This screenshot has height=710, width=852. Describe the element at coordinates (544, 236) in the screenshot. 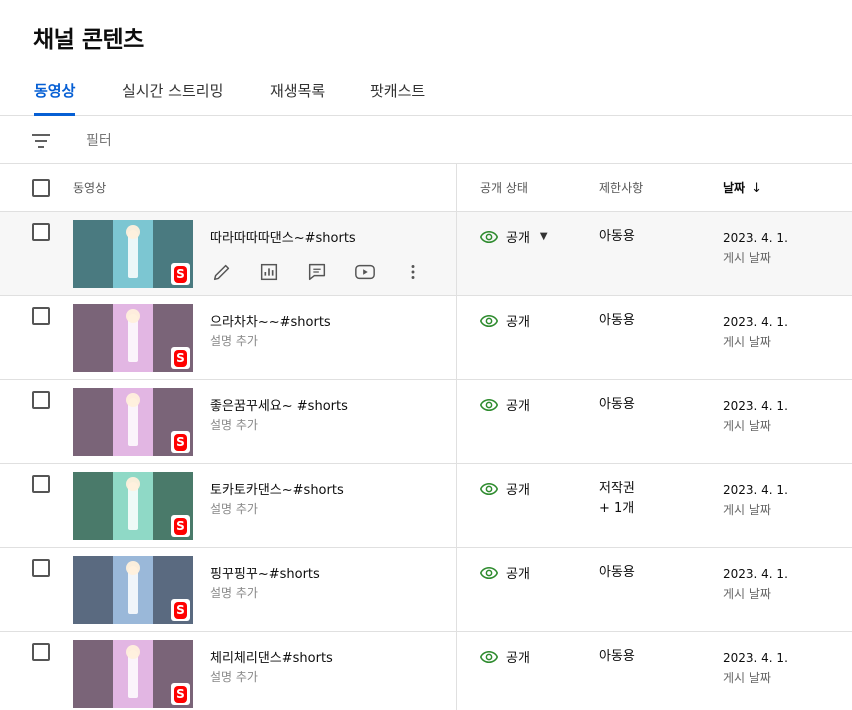

I see `caret-down-icon: ▼` at that location.